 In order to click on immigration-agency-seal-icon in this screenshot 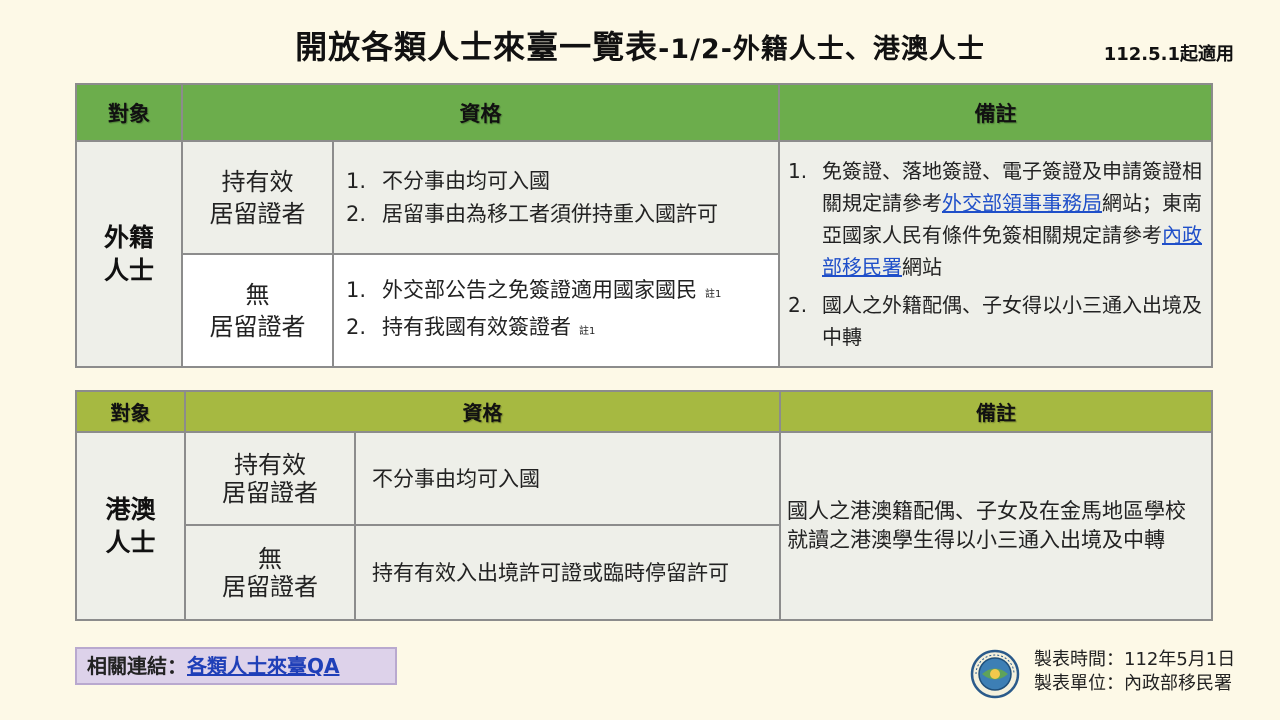, I will do `click(995, 674)`.